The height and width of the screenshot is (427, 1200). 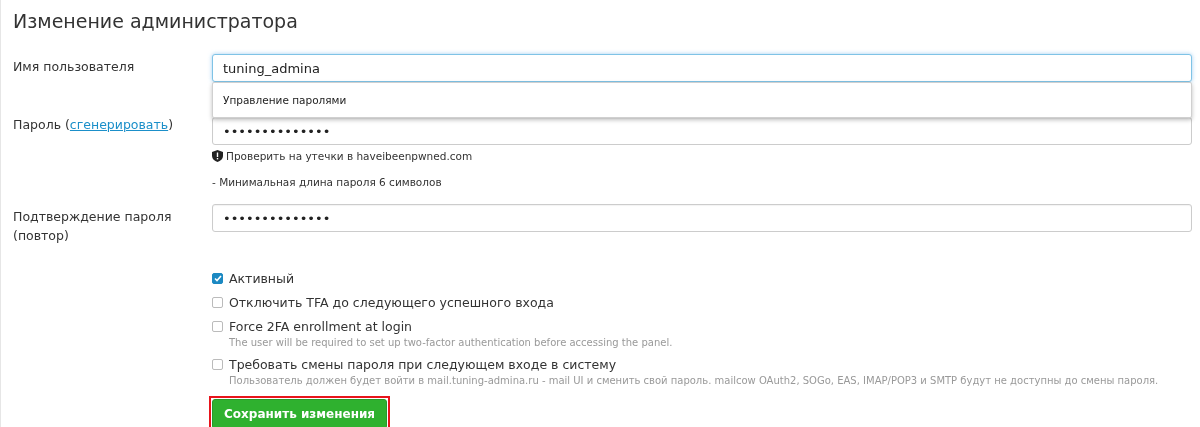 What do you see at coordinates (702, 100) in the screenshot?
I see `autocomplete-item: Управление паролями` at bounding box center [702, 100].